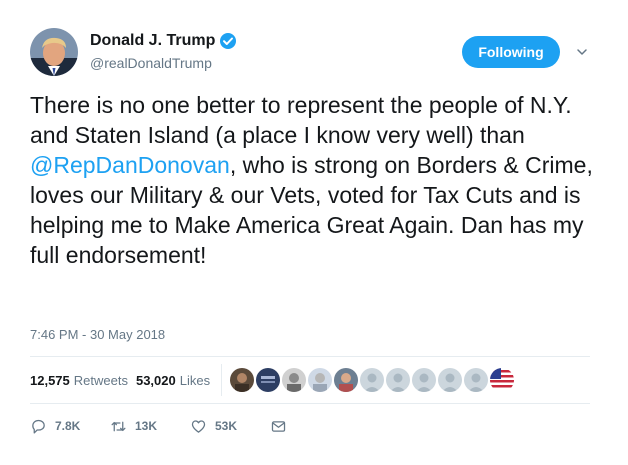 This screenshot has width=628, height=465. What do you see at coordinates (152, 41) in the screenshot?
I see `display-name: Donald J. Trump` at bounding box center [152, 41].